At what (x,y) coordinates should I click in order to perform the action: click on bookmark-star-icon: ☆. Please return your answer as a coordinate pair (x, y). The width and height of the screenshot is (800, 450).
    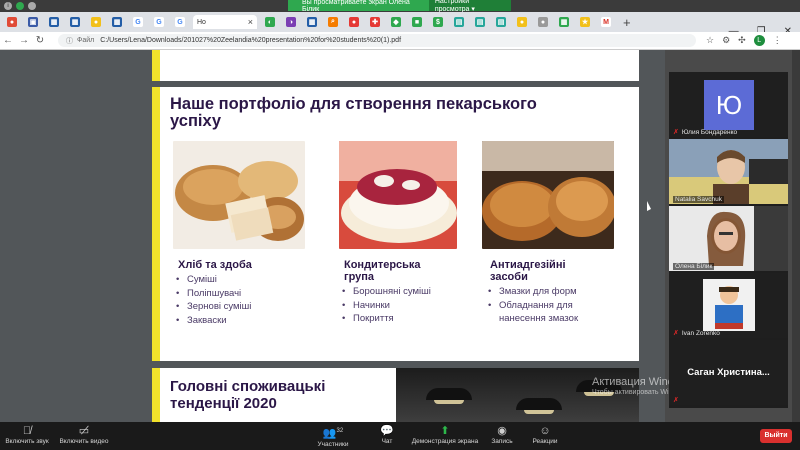
    Looking at the image, I should click on (710, 40).